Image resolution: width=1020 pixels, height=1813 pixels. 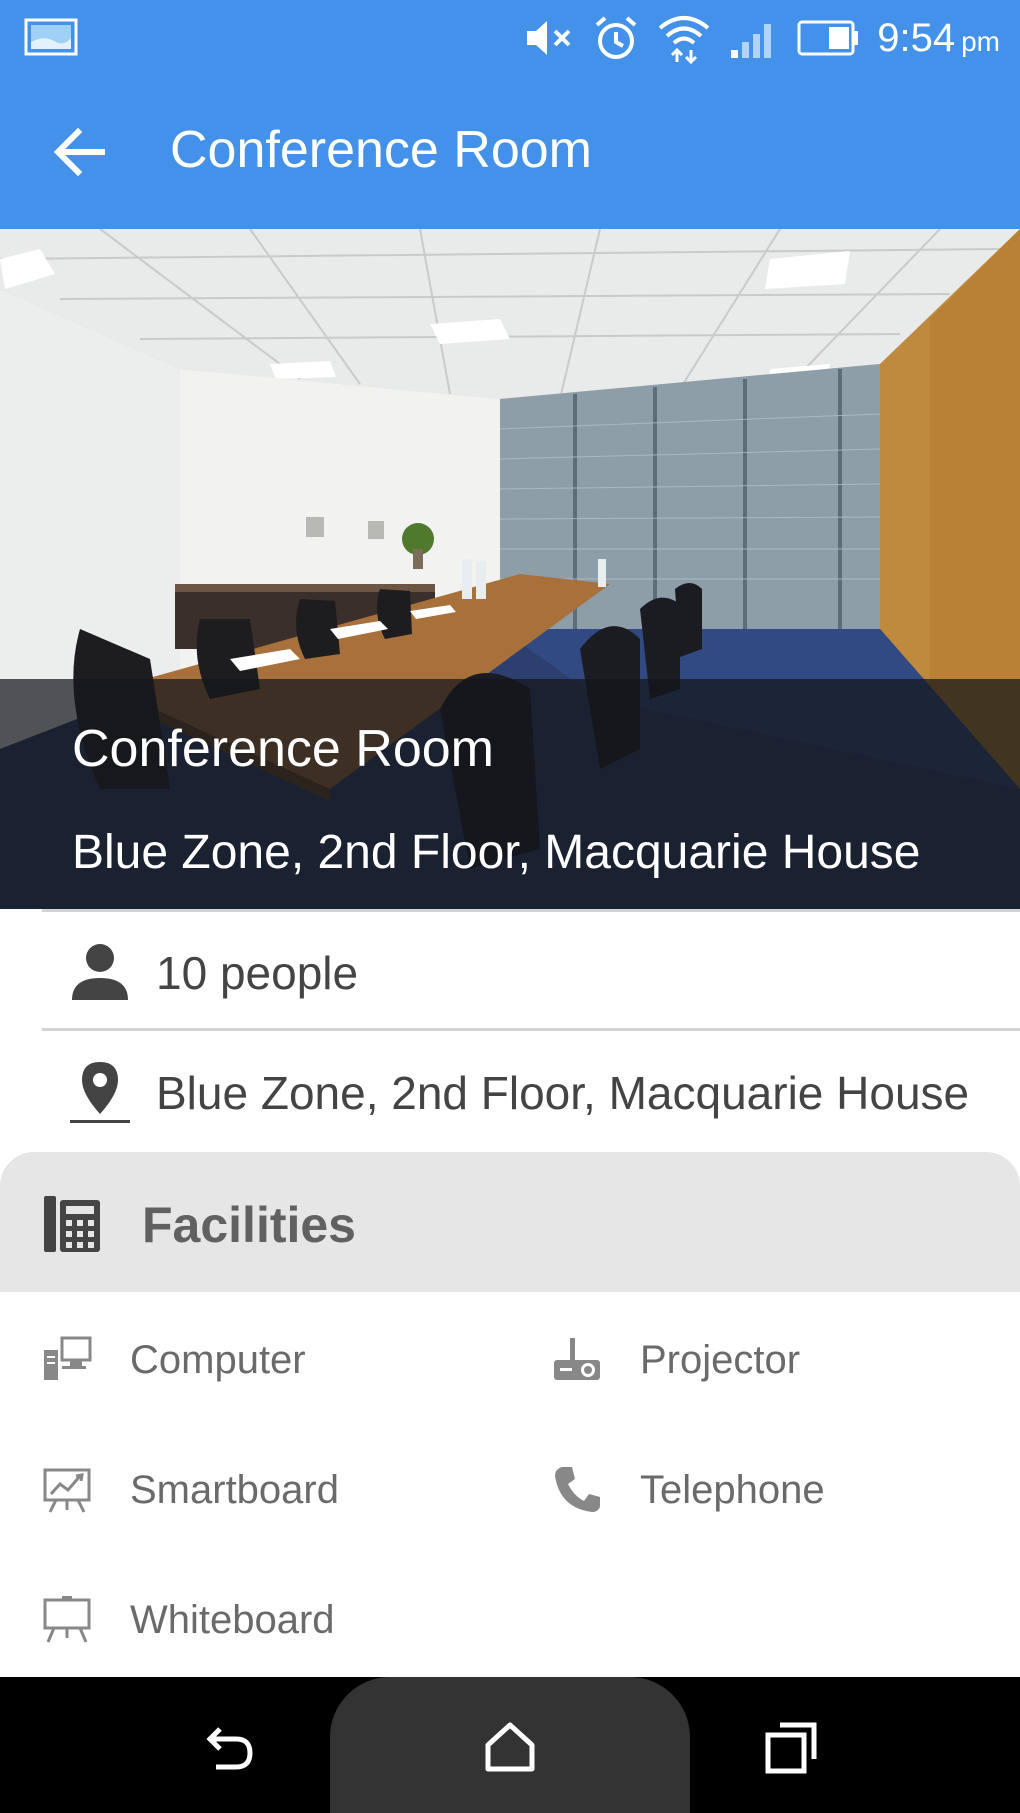 I want to click on facility-smartboard: Smartboard, so click(x=282, y=1490).